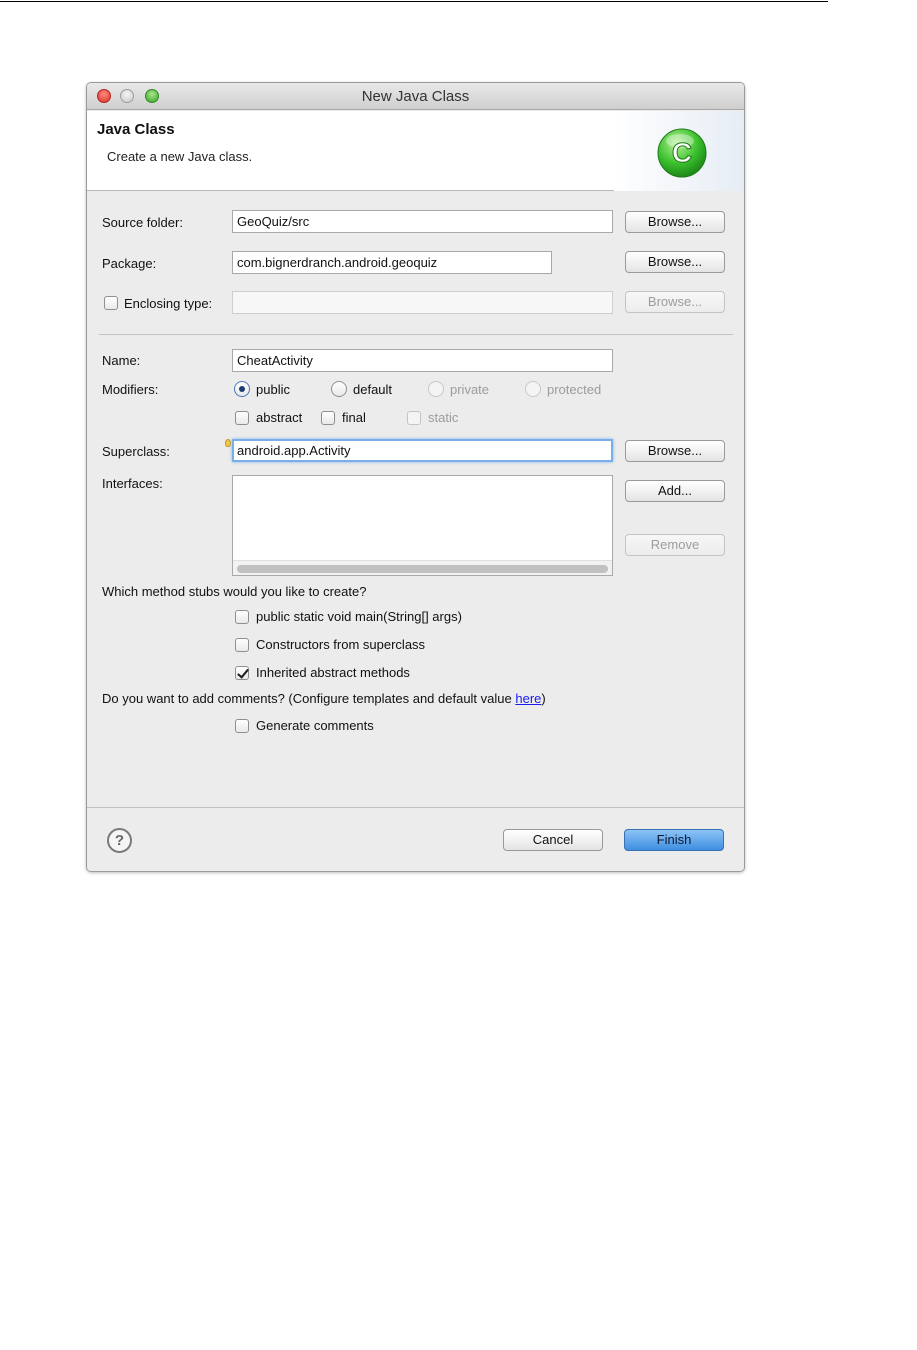  What do you see at coordinates (553, 840) in the screenshot?
I see `cancel-button: Cancel` at bounding box center [553, 840].